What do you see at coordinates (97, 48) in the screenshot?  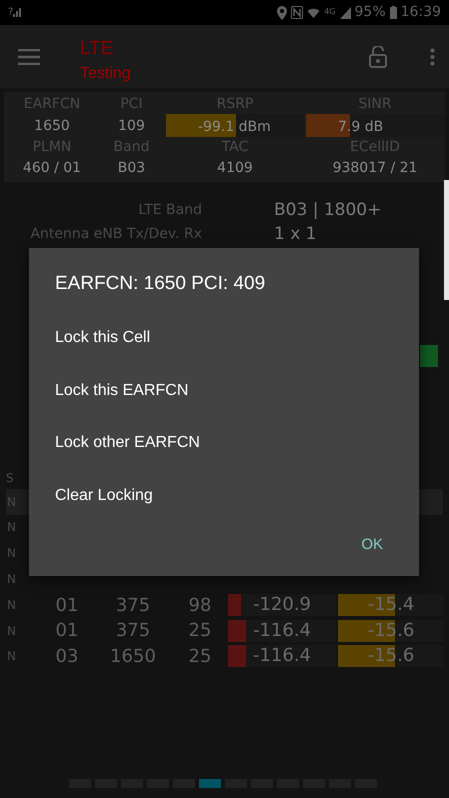 I see `app-title: LTE` at bounding box center [97, 48].